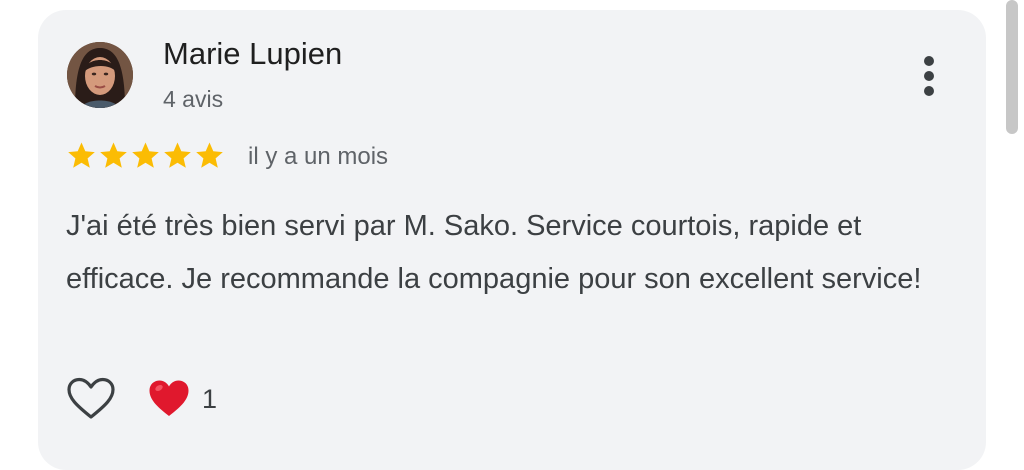 This screenshot has width=1024, height=470. Describe the element at coordinates (193, 99) in the screenshot. I see `author-review-count: 4 avis` at that location.